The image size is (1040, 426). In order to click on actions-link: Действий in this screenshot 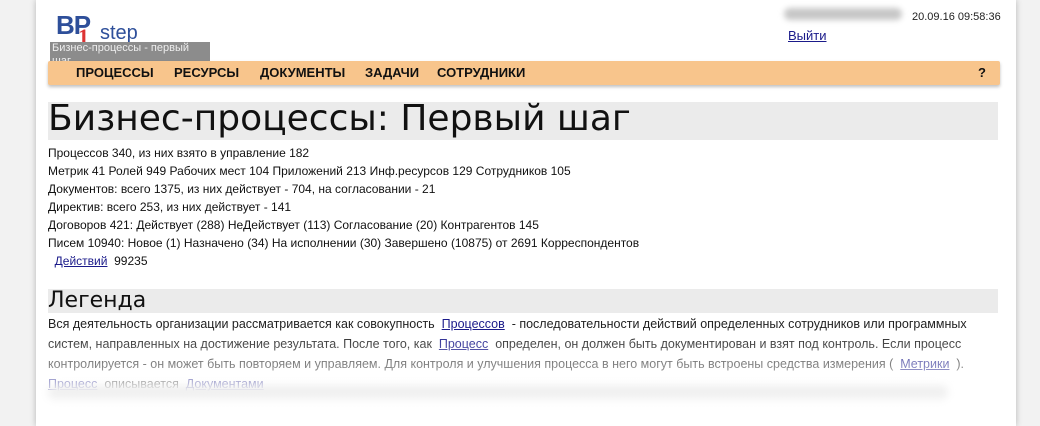, I will do `click(81, 261)`.